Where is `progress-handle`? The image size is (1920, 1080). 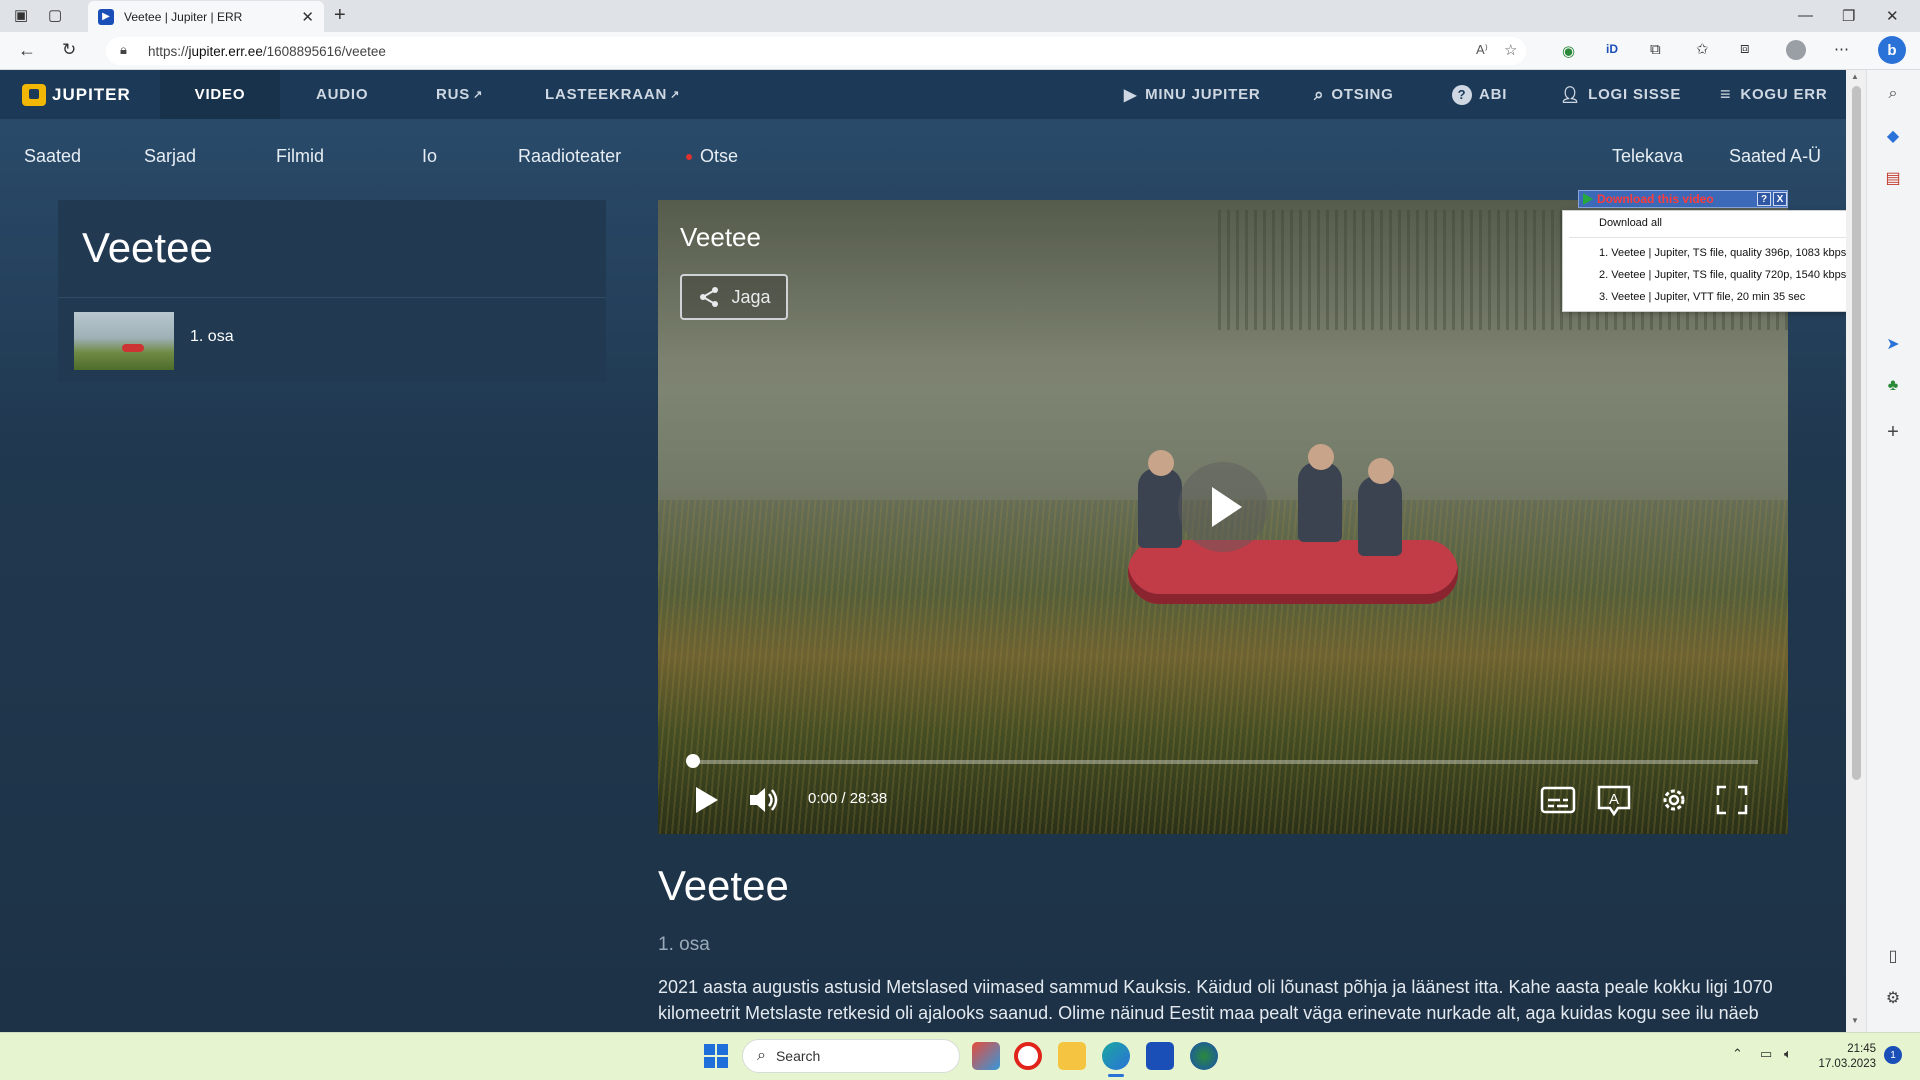
progress-handle is located at coordinates (693, 761).